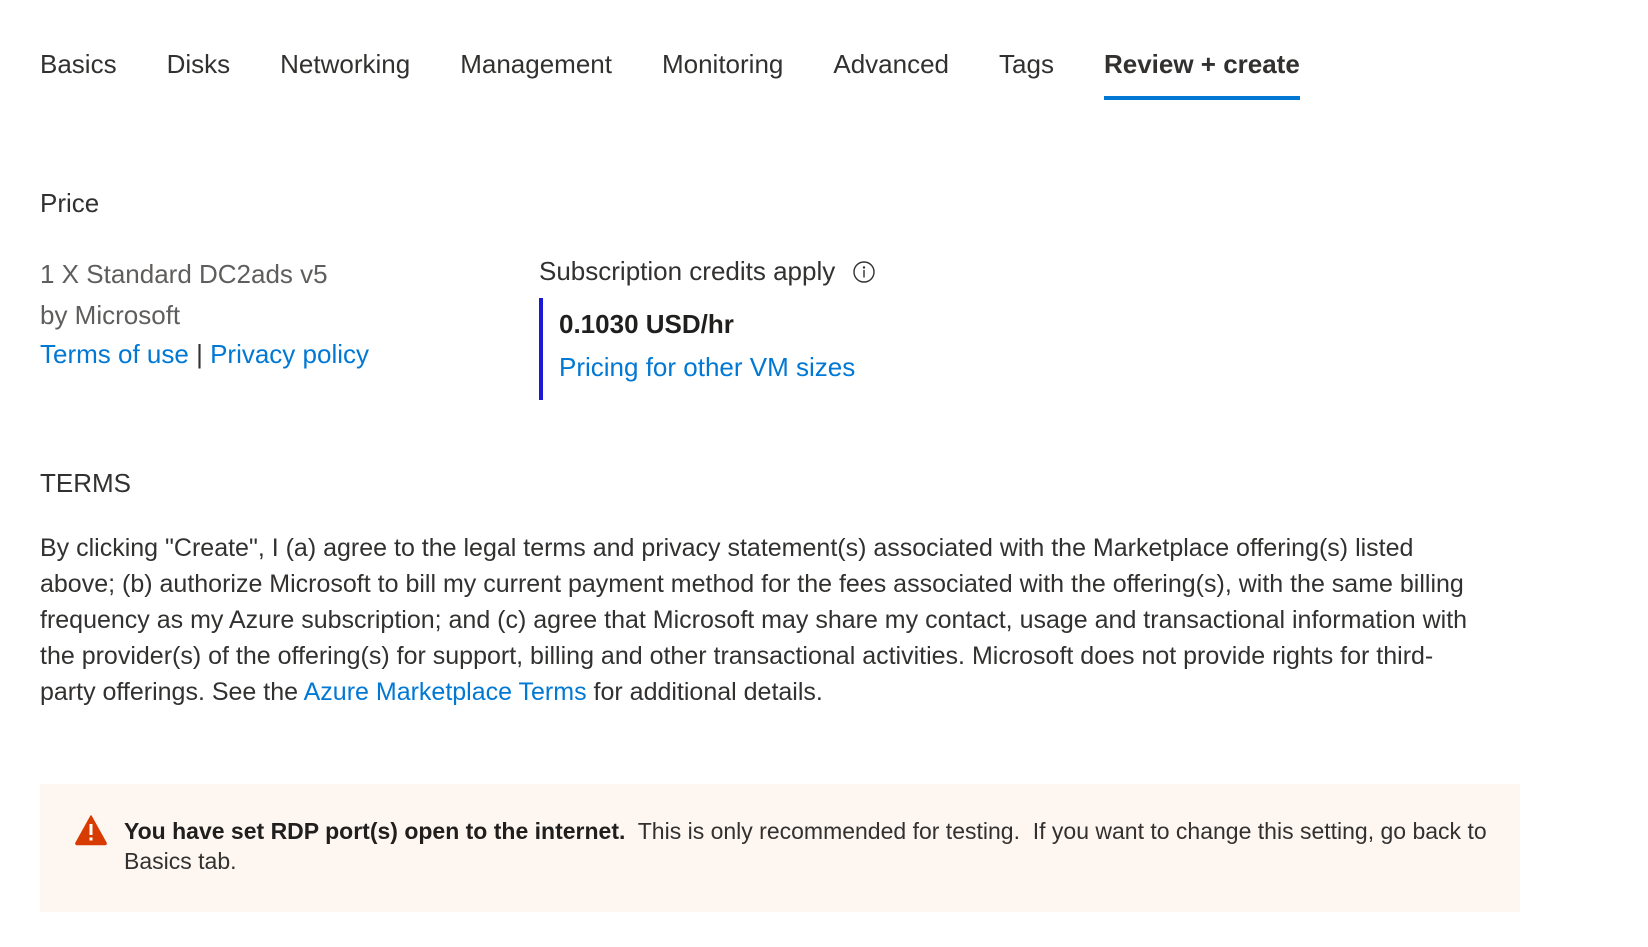 Image resolution: width=1648 pixels, height=947 pixels. Describe the element at coordinates (289, 354) in the screenshot. I see `privacy-policy-link: Privacy policy` at that location.